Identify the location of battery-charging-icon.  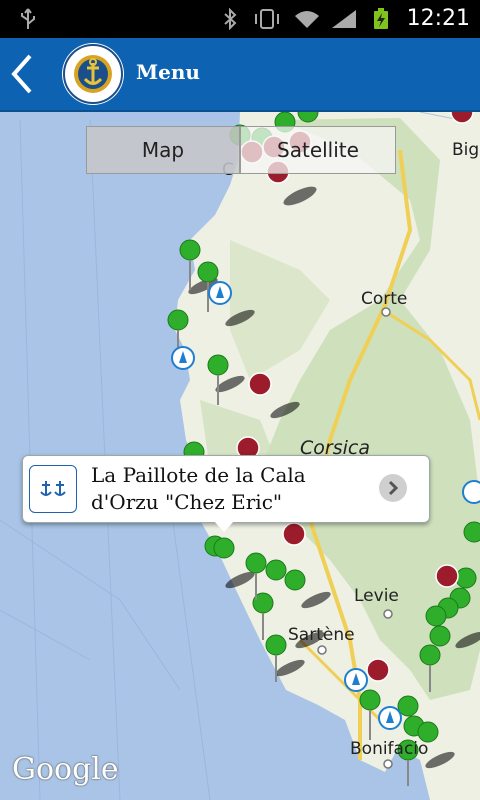
(381, 18).